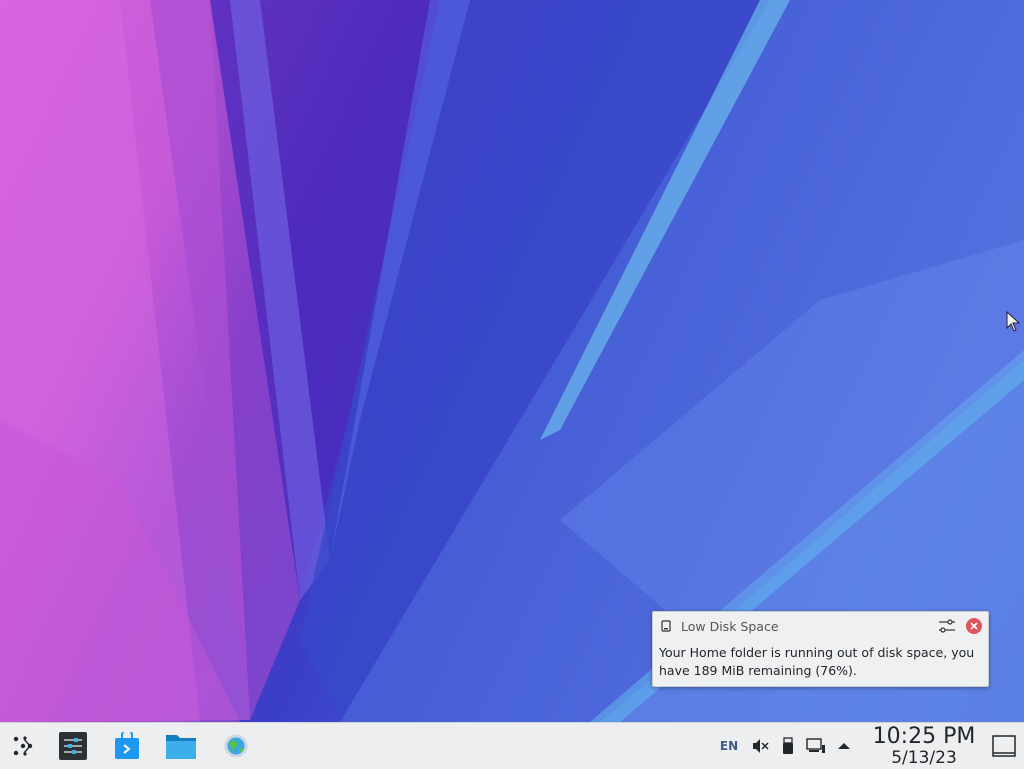 Image resolution: width=1024 pixels, height=769 pixels. I want to click on chevron-up-icon, so click(844, 746).